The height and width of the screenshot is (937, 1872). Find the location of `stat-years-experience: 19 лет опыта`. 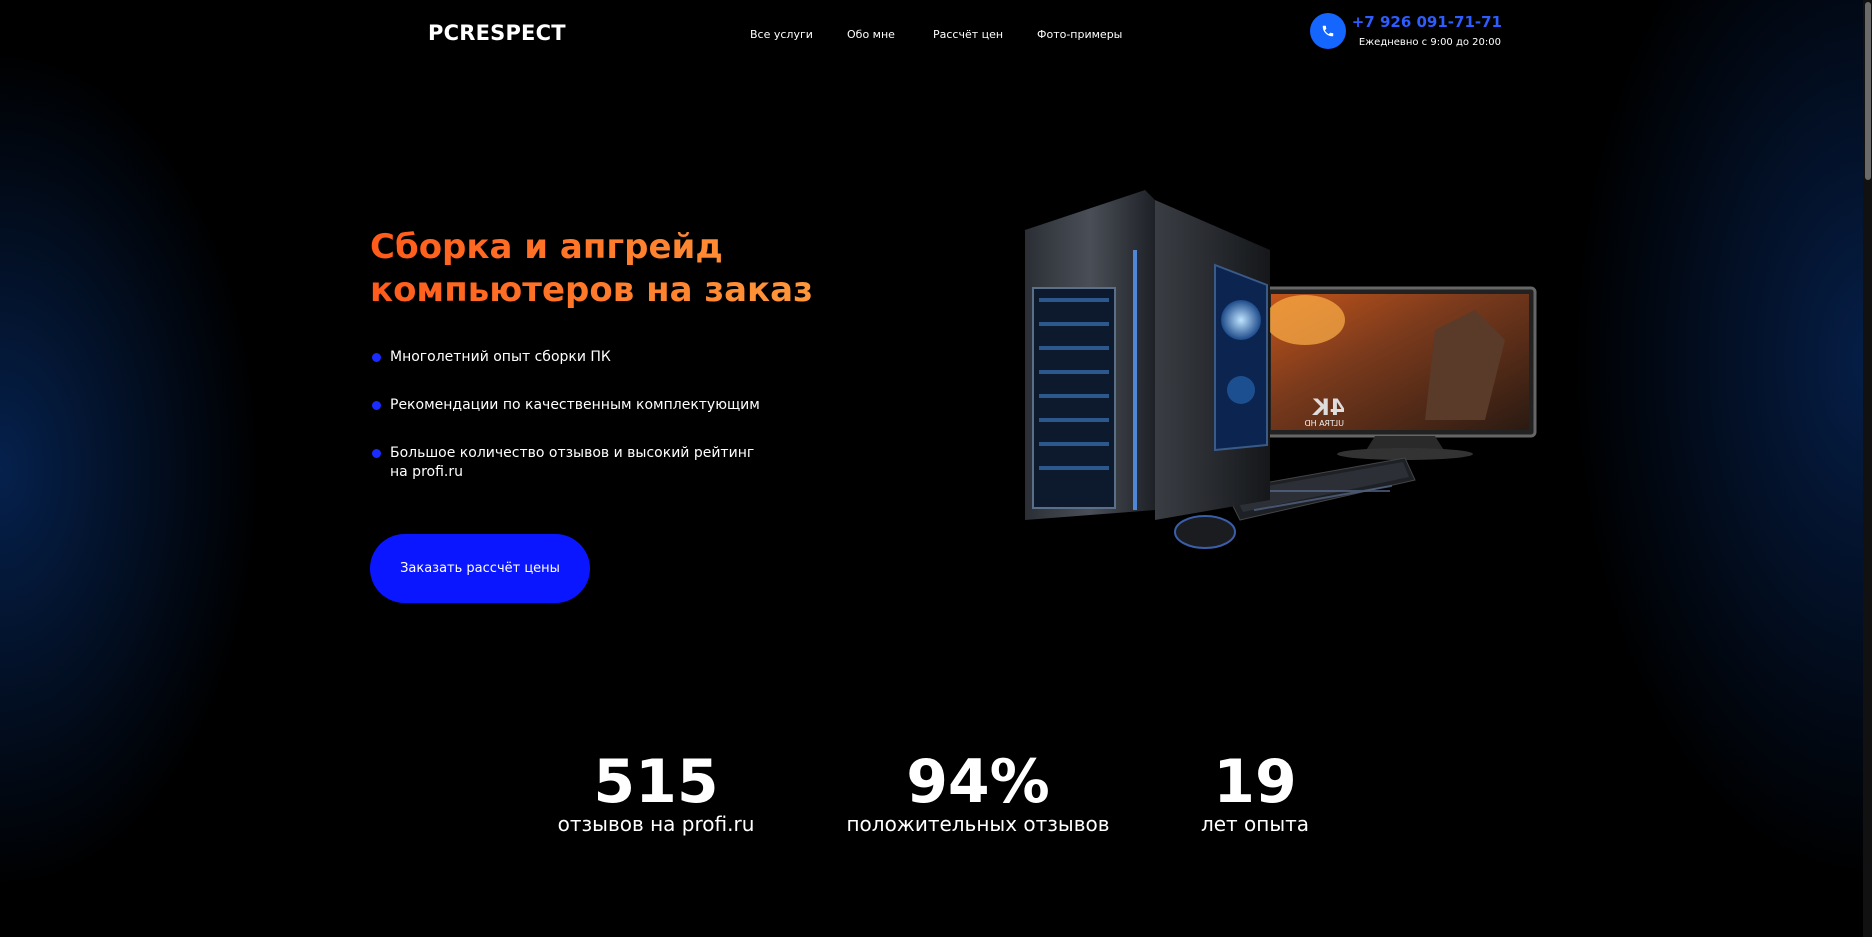

stat-years-experience: 19 лет опыта is located at coordinates (1255, 791).